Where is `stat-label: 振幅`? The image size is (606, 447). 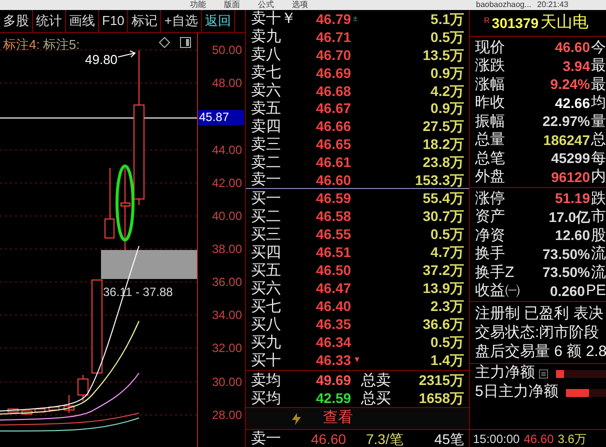 stat-label: 振幅 is located at coordinates (490, 121).